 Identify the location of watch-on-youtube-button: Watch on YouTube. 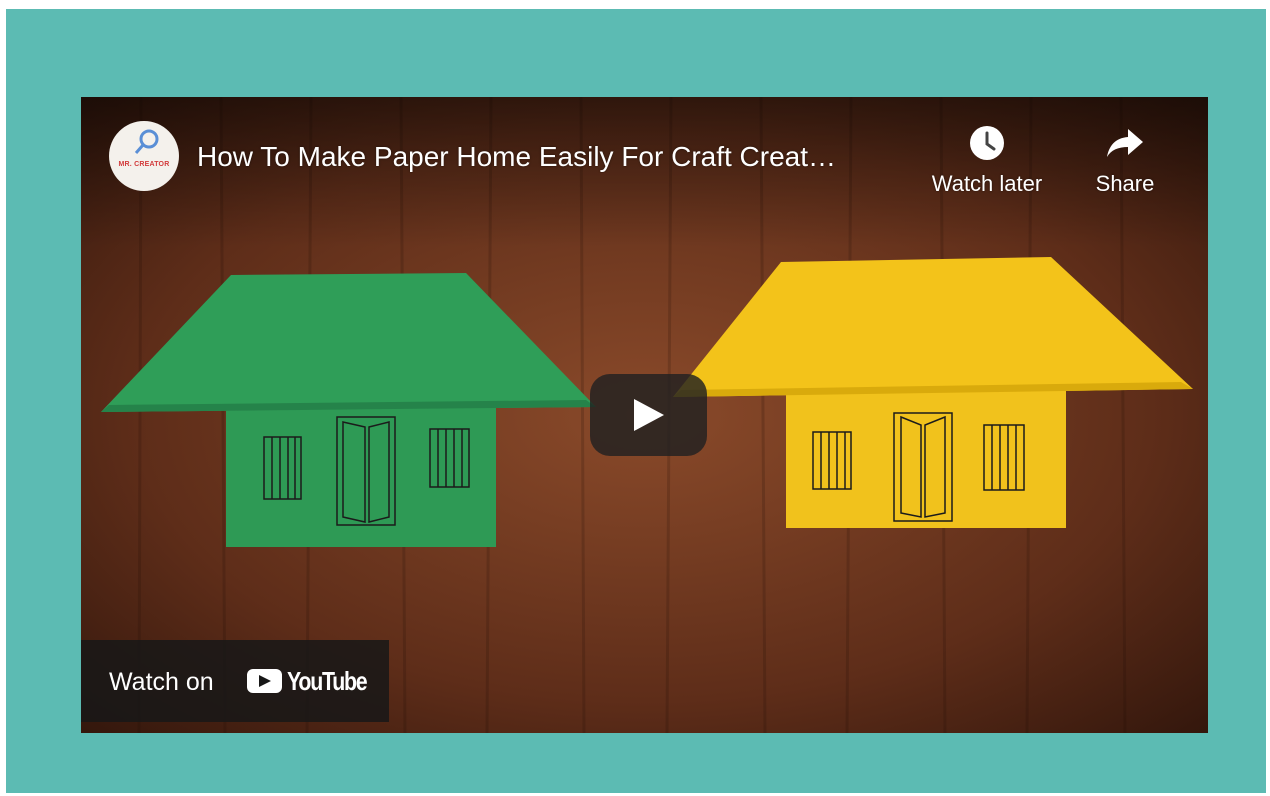
(235, 681).